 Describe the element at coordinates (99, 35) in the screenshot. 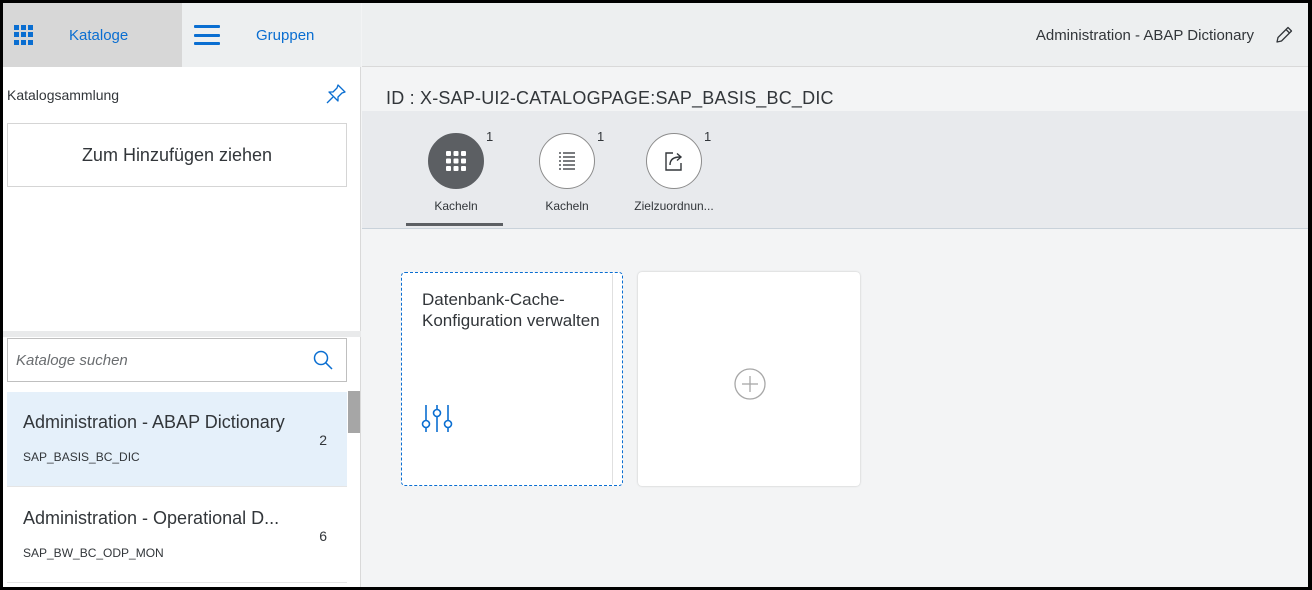

I see `tab-kataloge-label: Kataloge` at that location.